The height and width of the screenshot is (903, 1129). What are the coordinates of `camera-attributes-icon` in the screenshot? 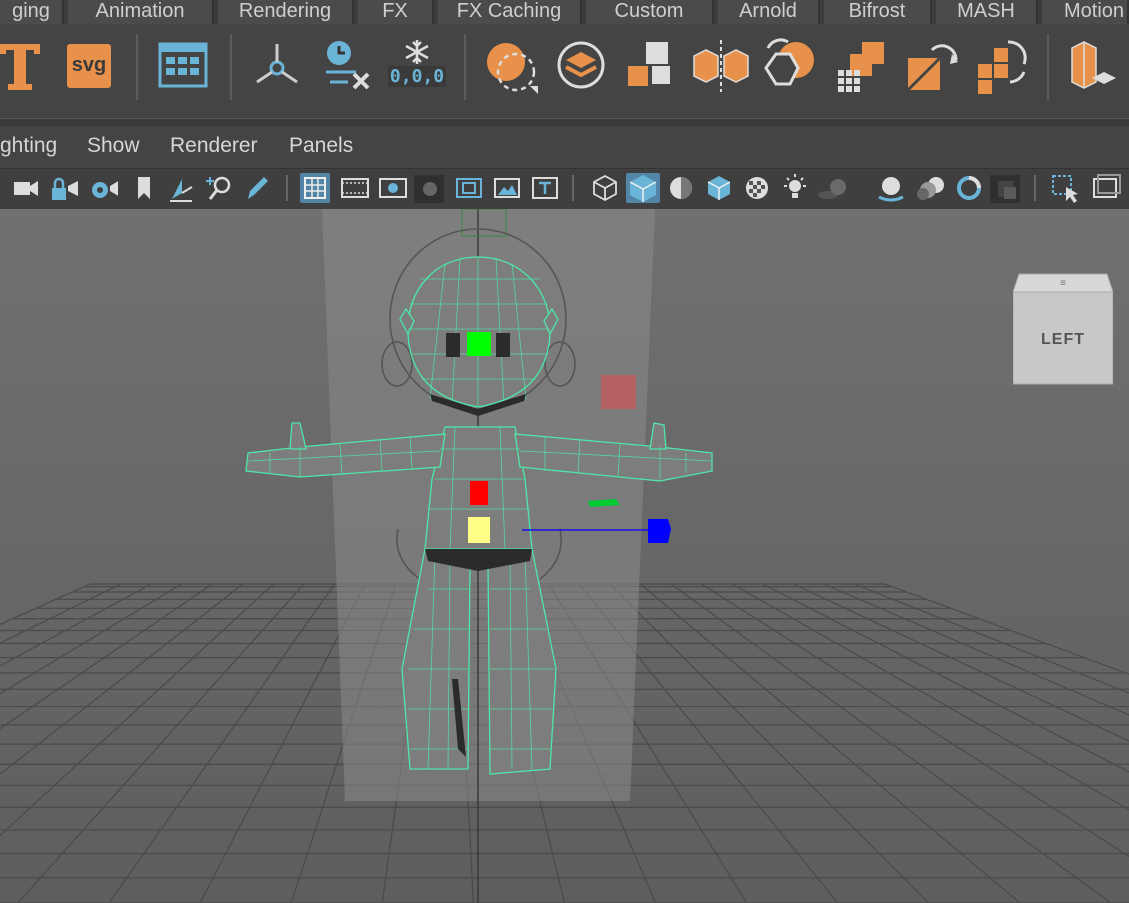 It's located at (103, 188).